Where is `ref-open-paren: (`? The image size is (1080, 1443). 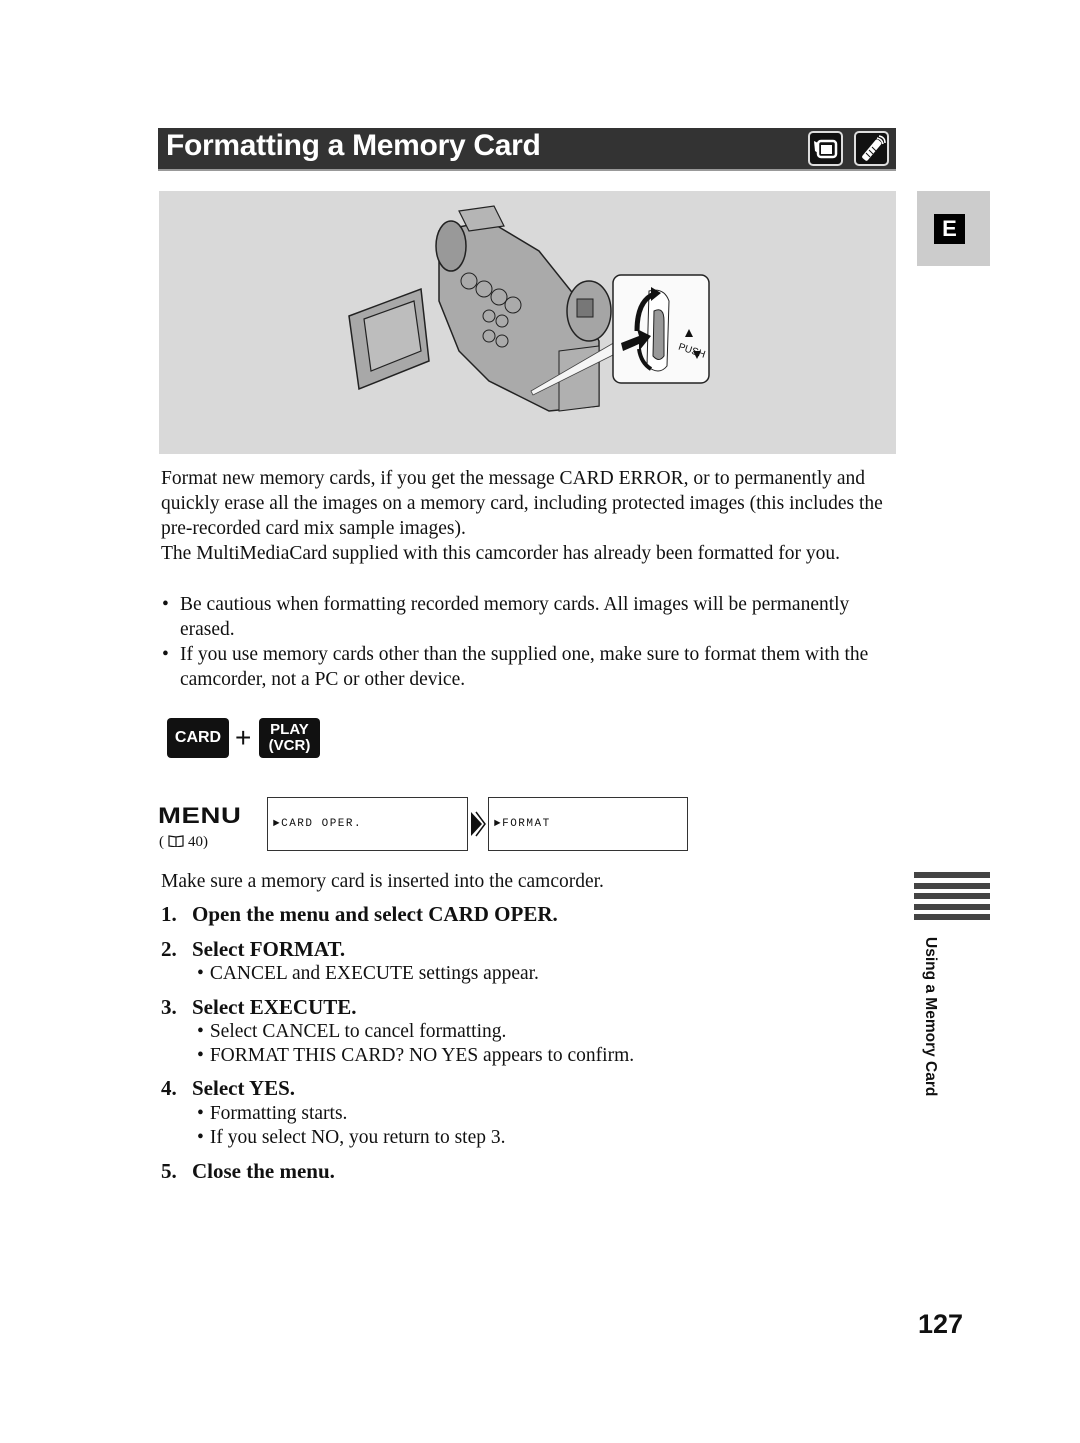 ref-open-paren: ( is located at coordinates (161, 842).